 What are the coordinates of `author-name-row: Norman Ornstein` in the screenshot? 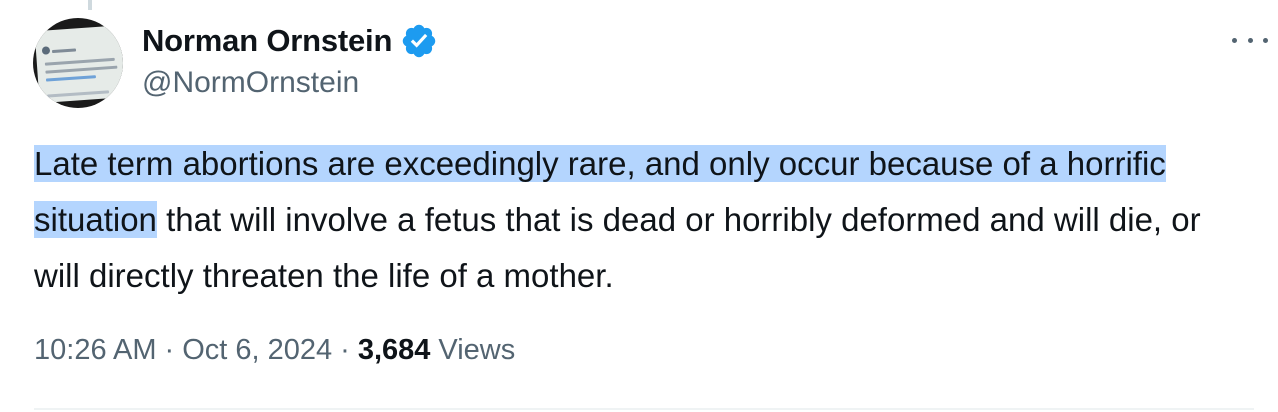 It's located at (290, 41).